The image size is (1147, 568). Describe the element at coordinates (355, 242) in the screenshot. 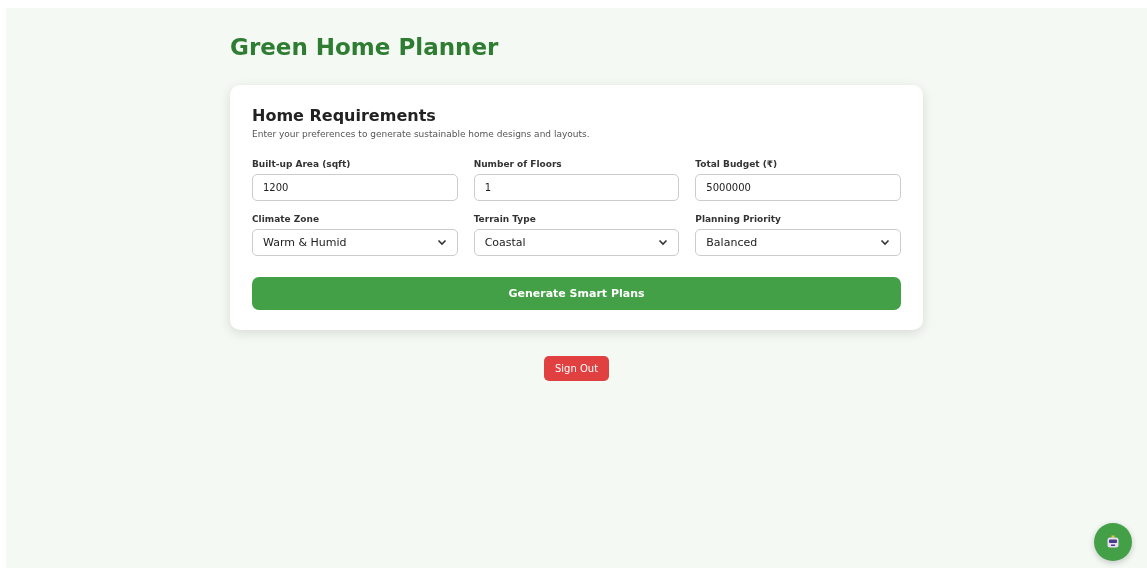

I see `dropdown: Warm & Humid` at that location.